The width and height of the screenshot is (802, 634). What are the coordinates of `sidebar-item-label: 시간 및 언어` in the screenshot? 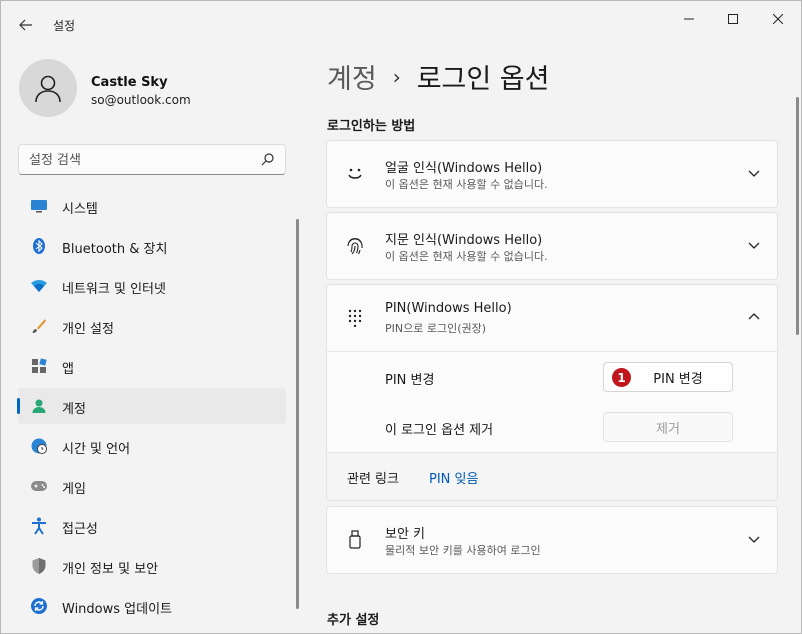 It's located at (96, 449).